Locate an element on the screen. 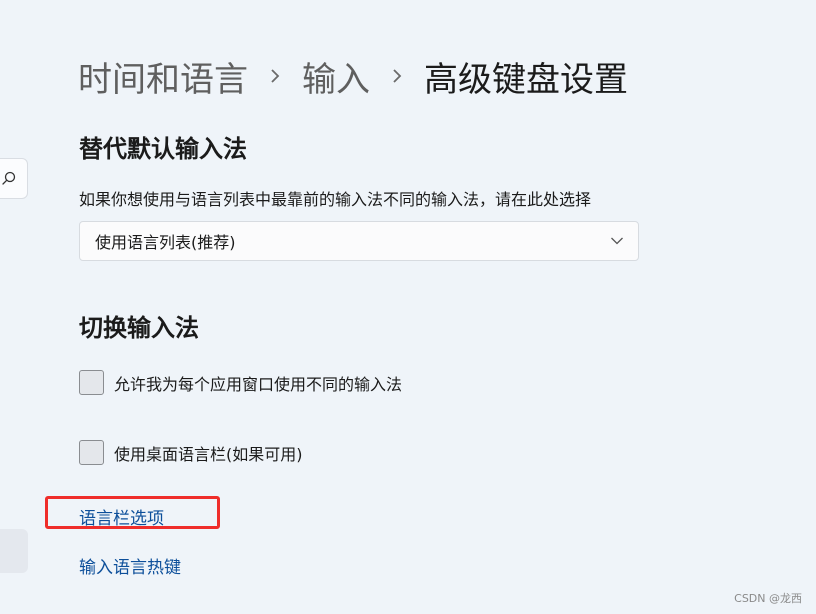 This screenshot has width=816, height=614. breadcrumb-input: 输入 is located at coordinates (336, 76).